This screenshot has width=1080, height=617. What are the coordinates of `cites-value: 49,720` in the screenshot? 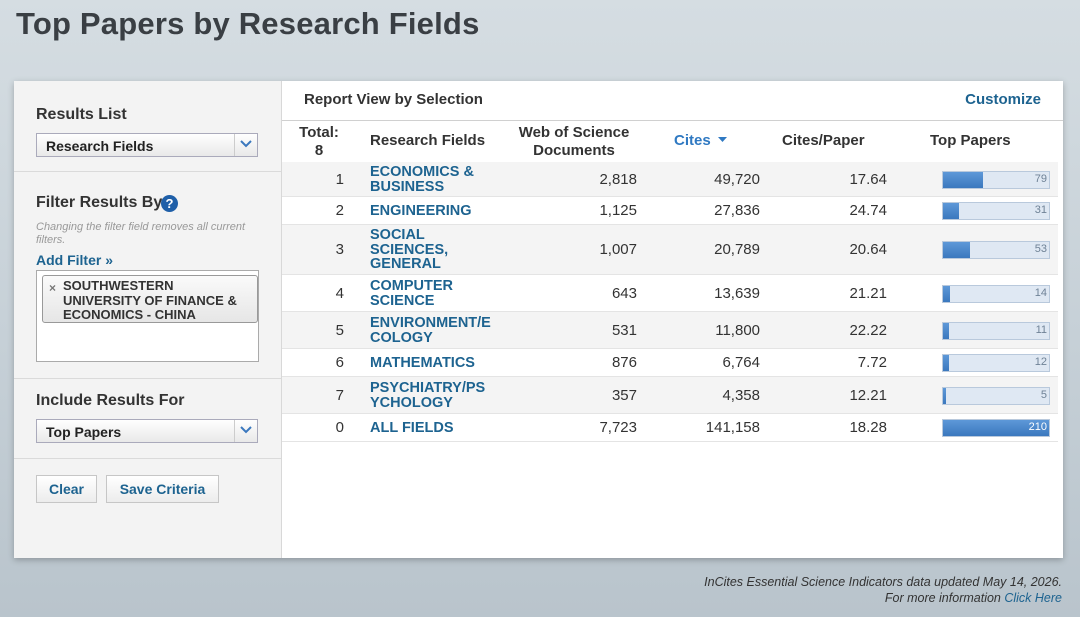 It's located at (737, 179).